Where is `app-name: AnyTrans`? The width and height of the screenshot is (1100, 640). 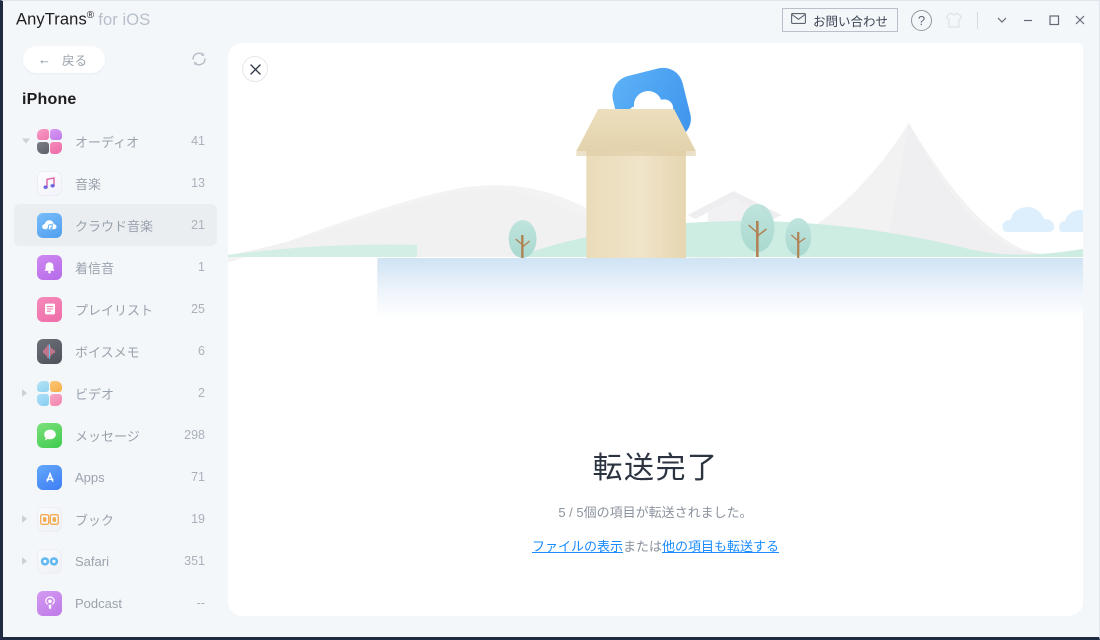 app-name: AnyTrans is located at coordinates (51, 19).